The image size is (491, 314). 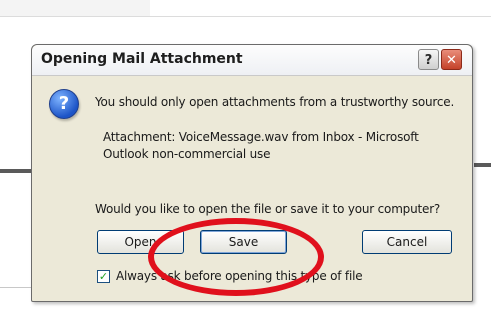 What do you see at coordinates (245, 8) in the screenshot?
I see `background-top-strip` at bounding box center [245, 8].